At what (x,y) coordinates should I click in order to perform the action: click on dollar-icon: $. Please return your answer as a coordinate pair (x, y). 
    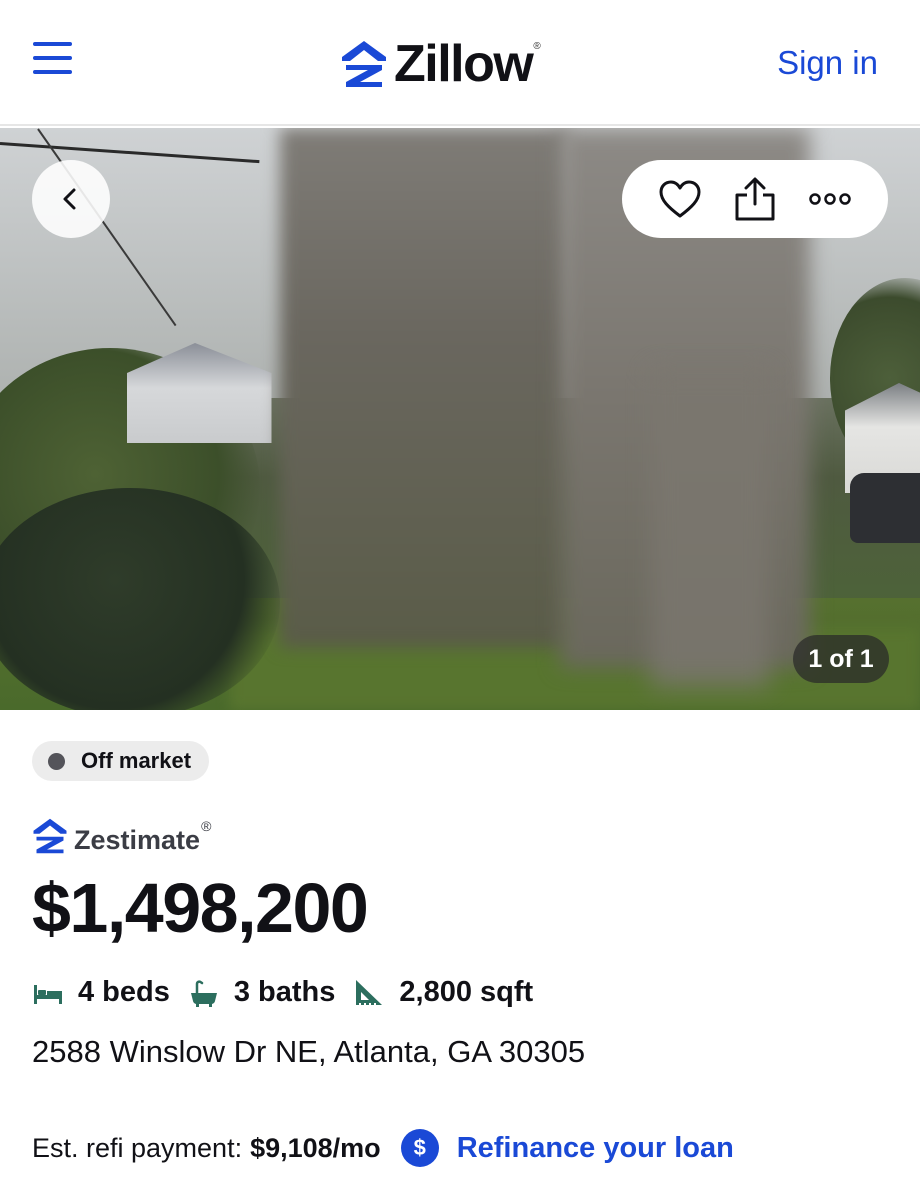
    Looking at the image, I should click on (419, 1148).